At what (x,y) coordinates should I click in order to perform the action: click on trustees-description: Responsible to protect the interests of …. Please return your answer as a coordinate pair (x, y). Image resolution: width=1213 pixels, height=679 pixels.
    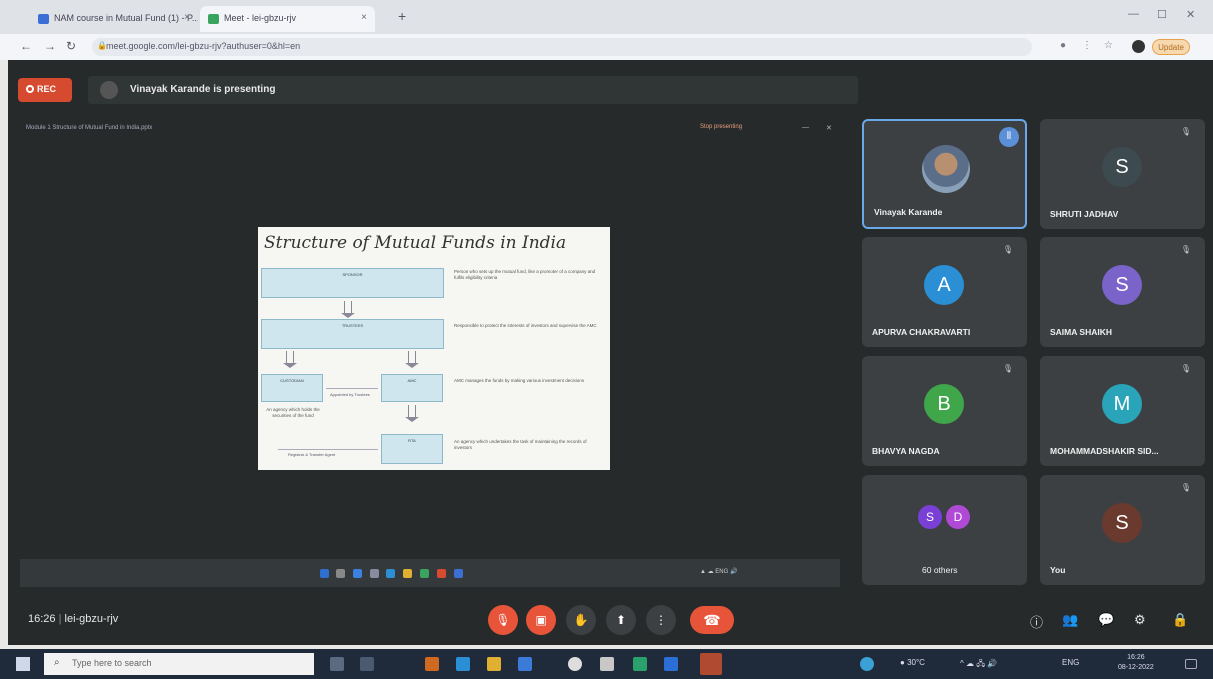
    Looking at the image, I should click on (525, 325).